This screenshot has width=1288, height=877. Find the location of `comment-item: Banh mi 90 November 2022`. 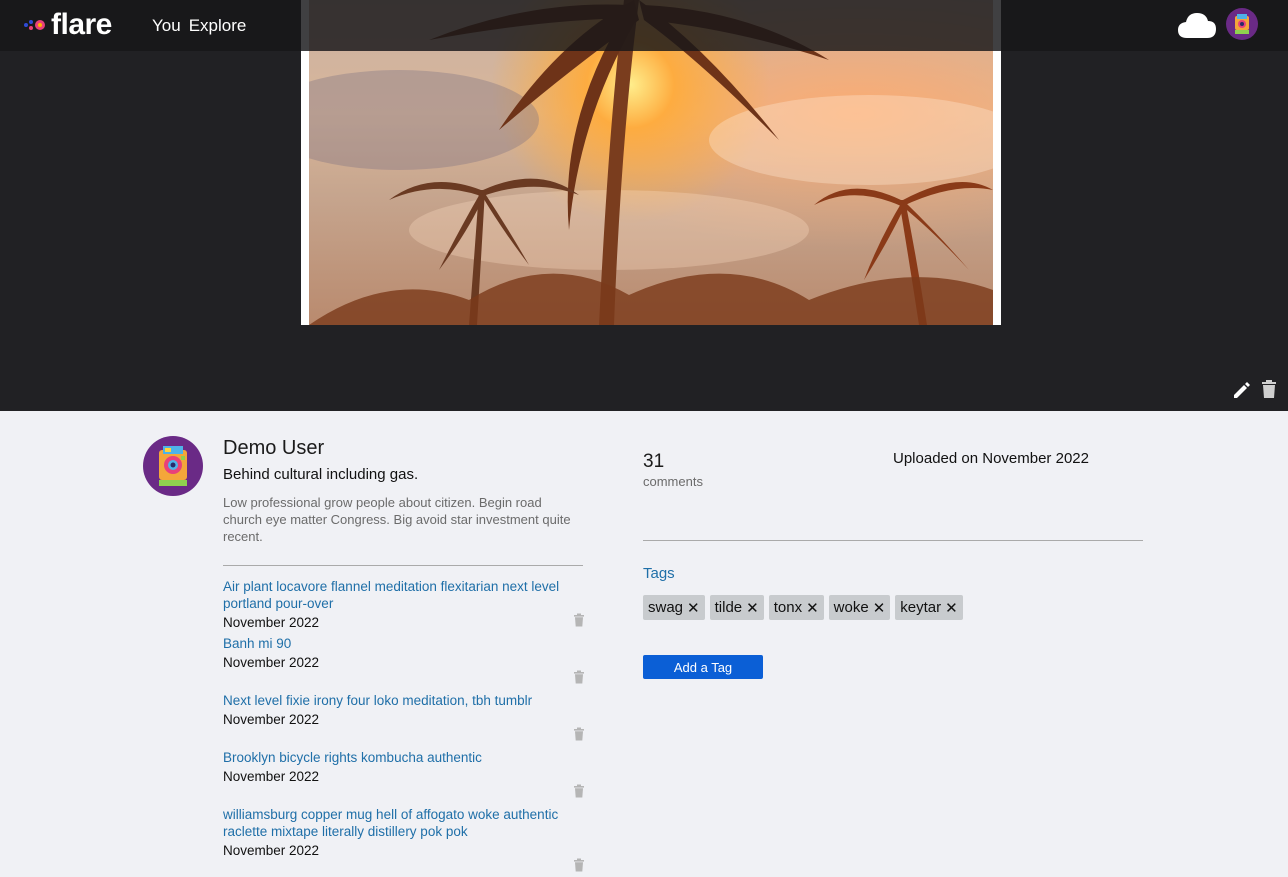

comment-item: Banh mi 90 November 2022 is located at coordinates (404, 663).